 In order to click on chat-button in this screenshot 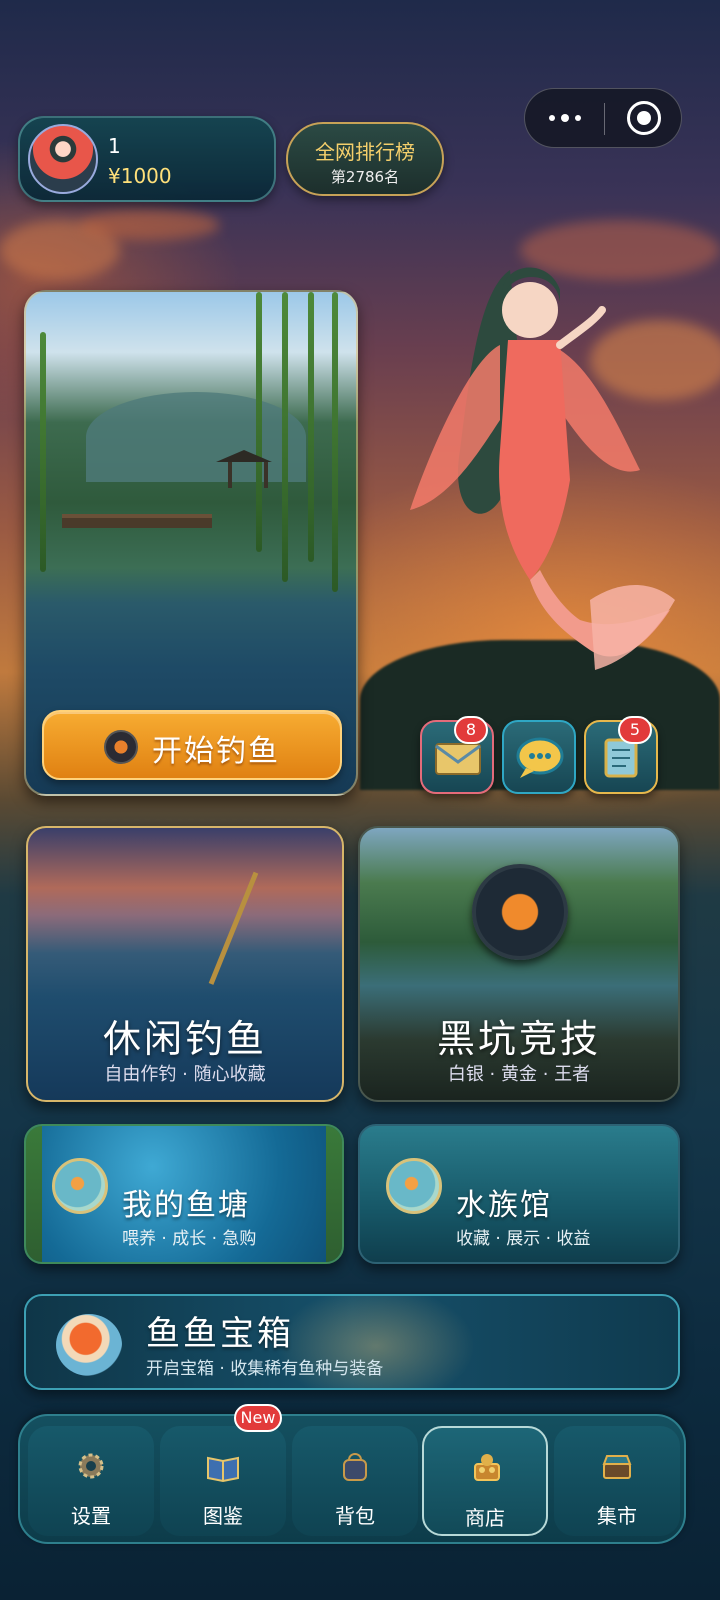, I will do `click(539, 757)`.